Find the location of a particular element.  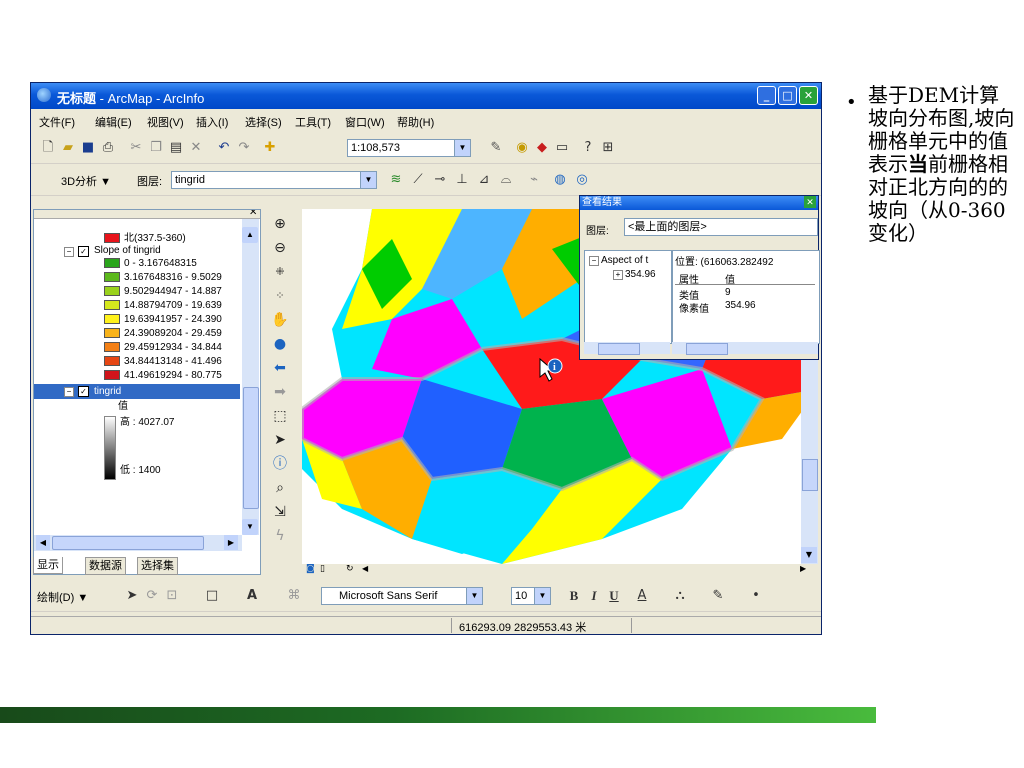

back-icon: ⬅ is located at coordinates (280, 368).